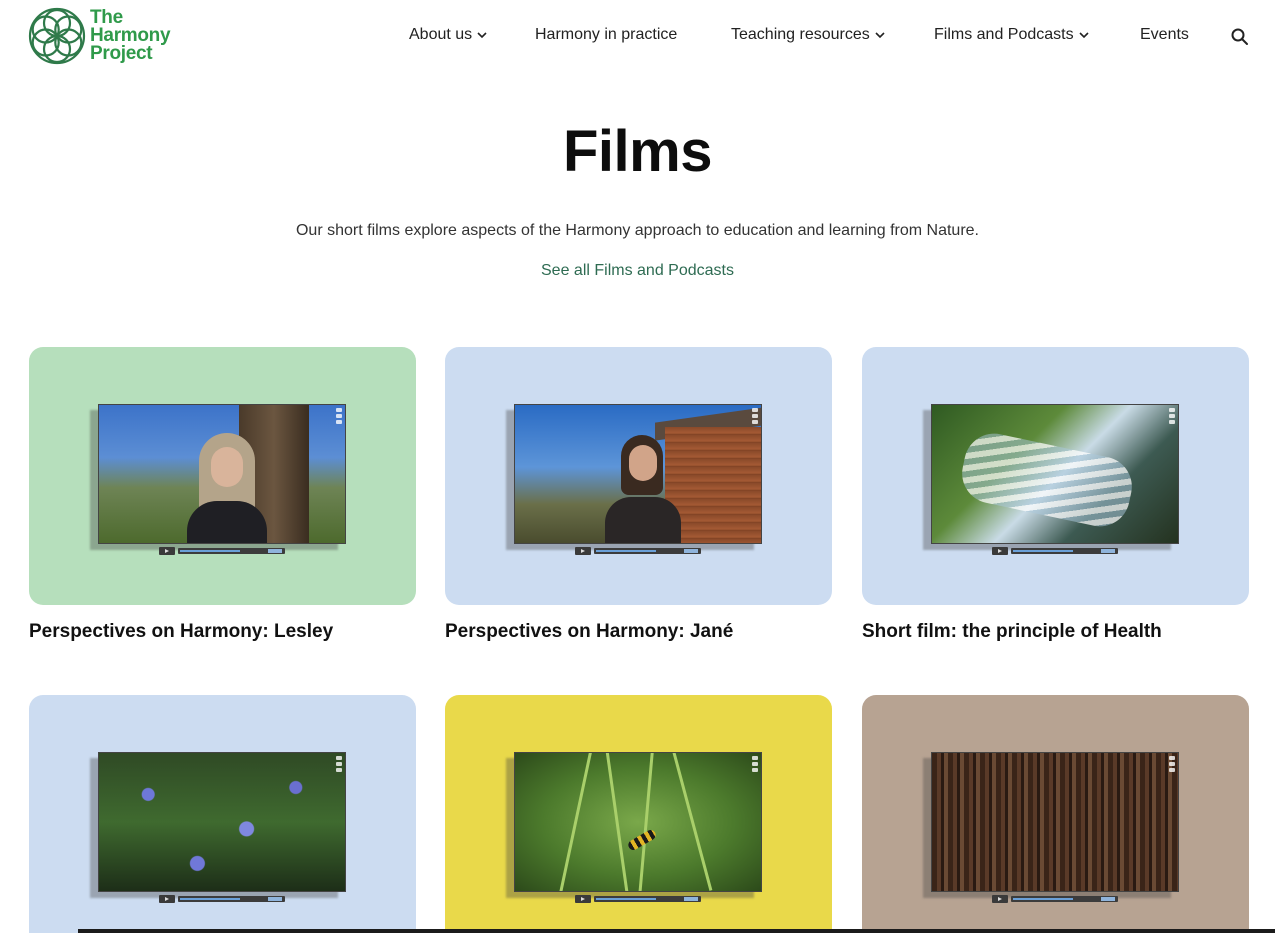  What do you see at coordinates (638, 632) in the screenshot?
I see `film-title: Perspectives on Harmony: Jané` at bounding box center [638, 632].